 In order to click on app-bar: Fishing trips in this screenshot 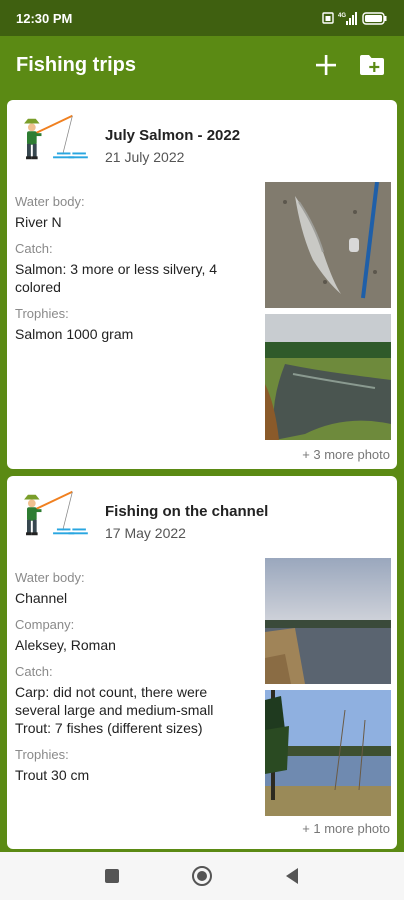, I will do `click(202, 65)`.